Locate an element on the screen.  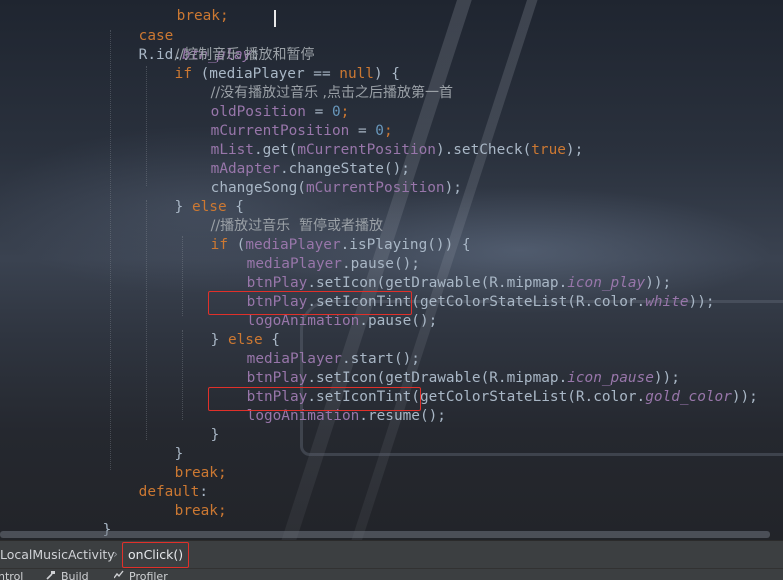
code-line: oldPosition = 0; is located at coordinates (263, 102).